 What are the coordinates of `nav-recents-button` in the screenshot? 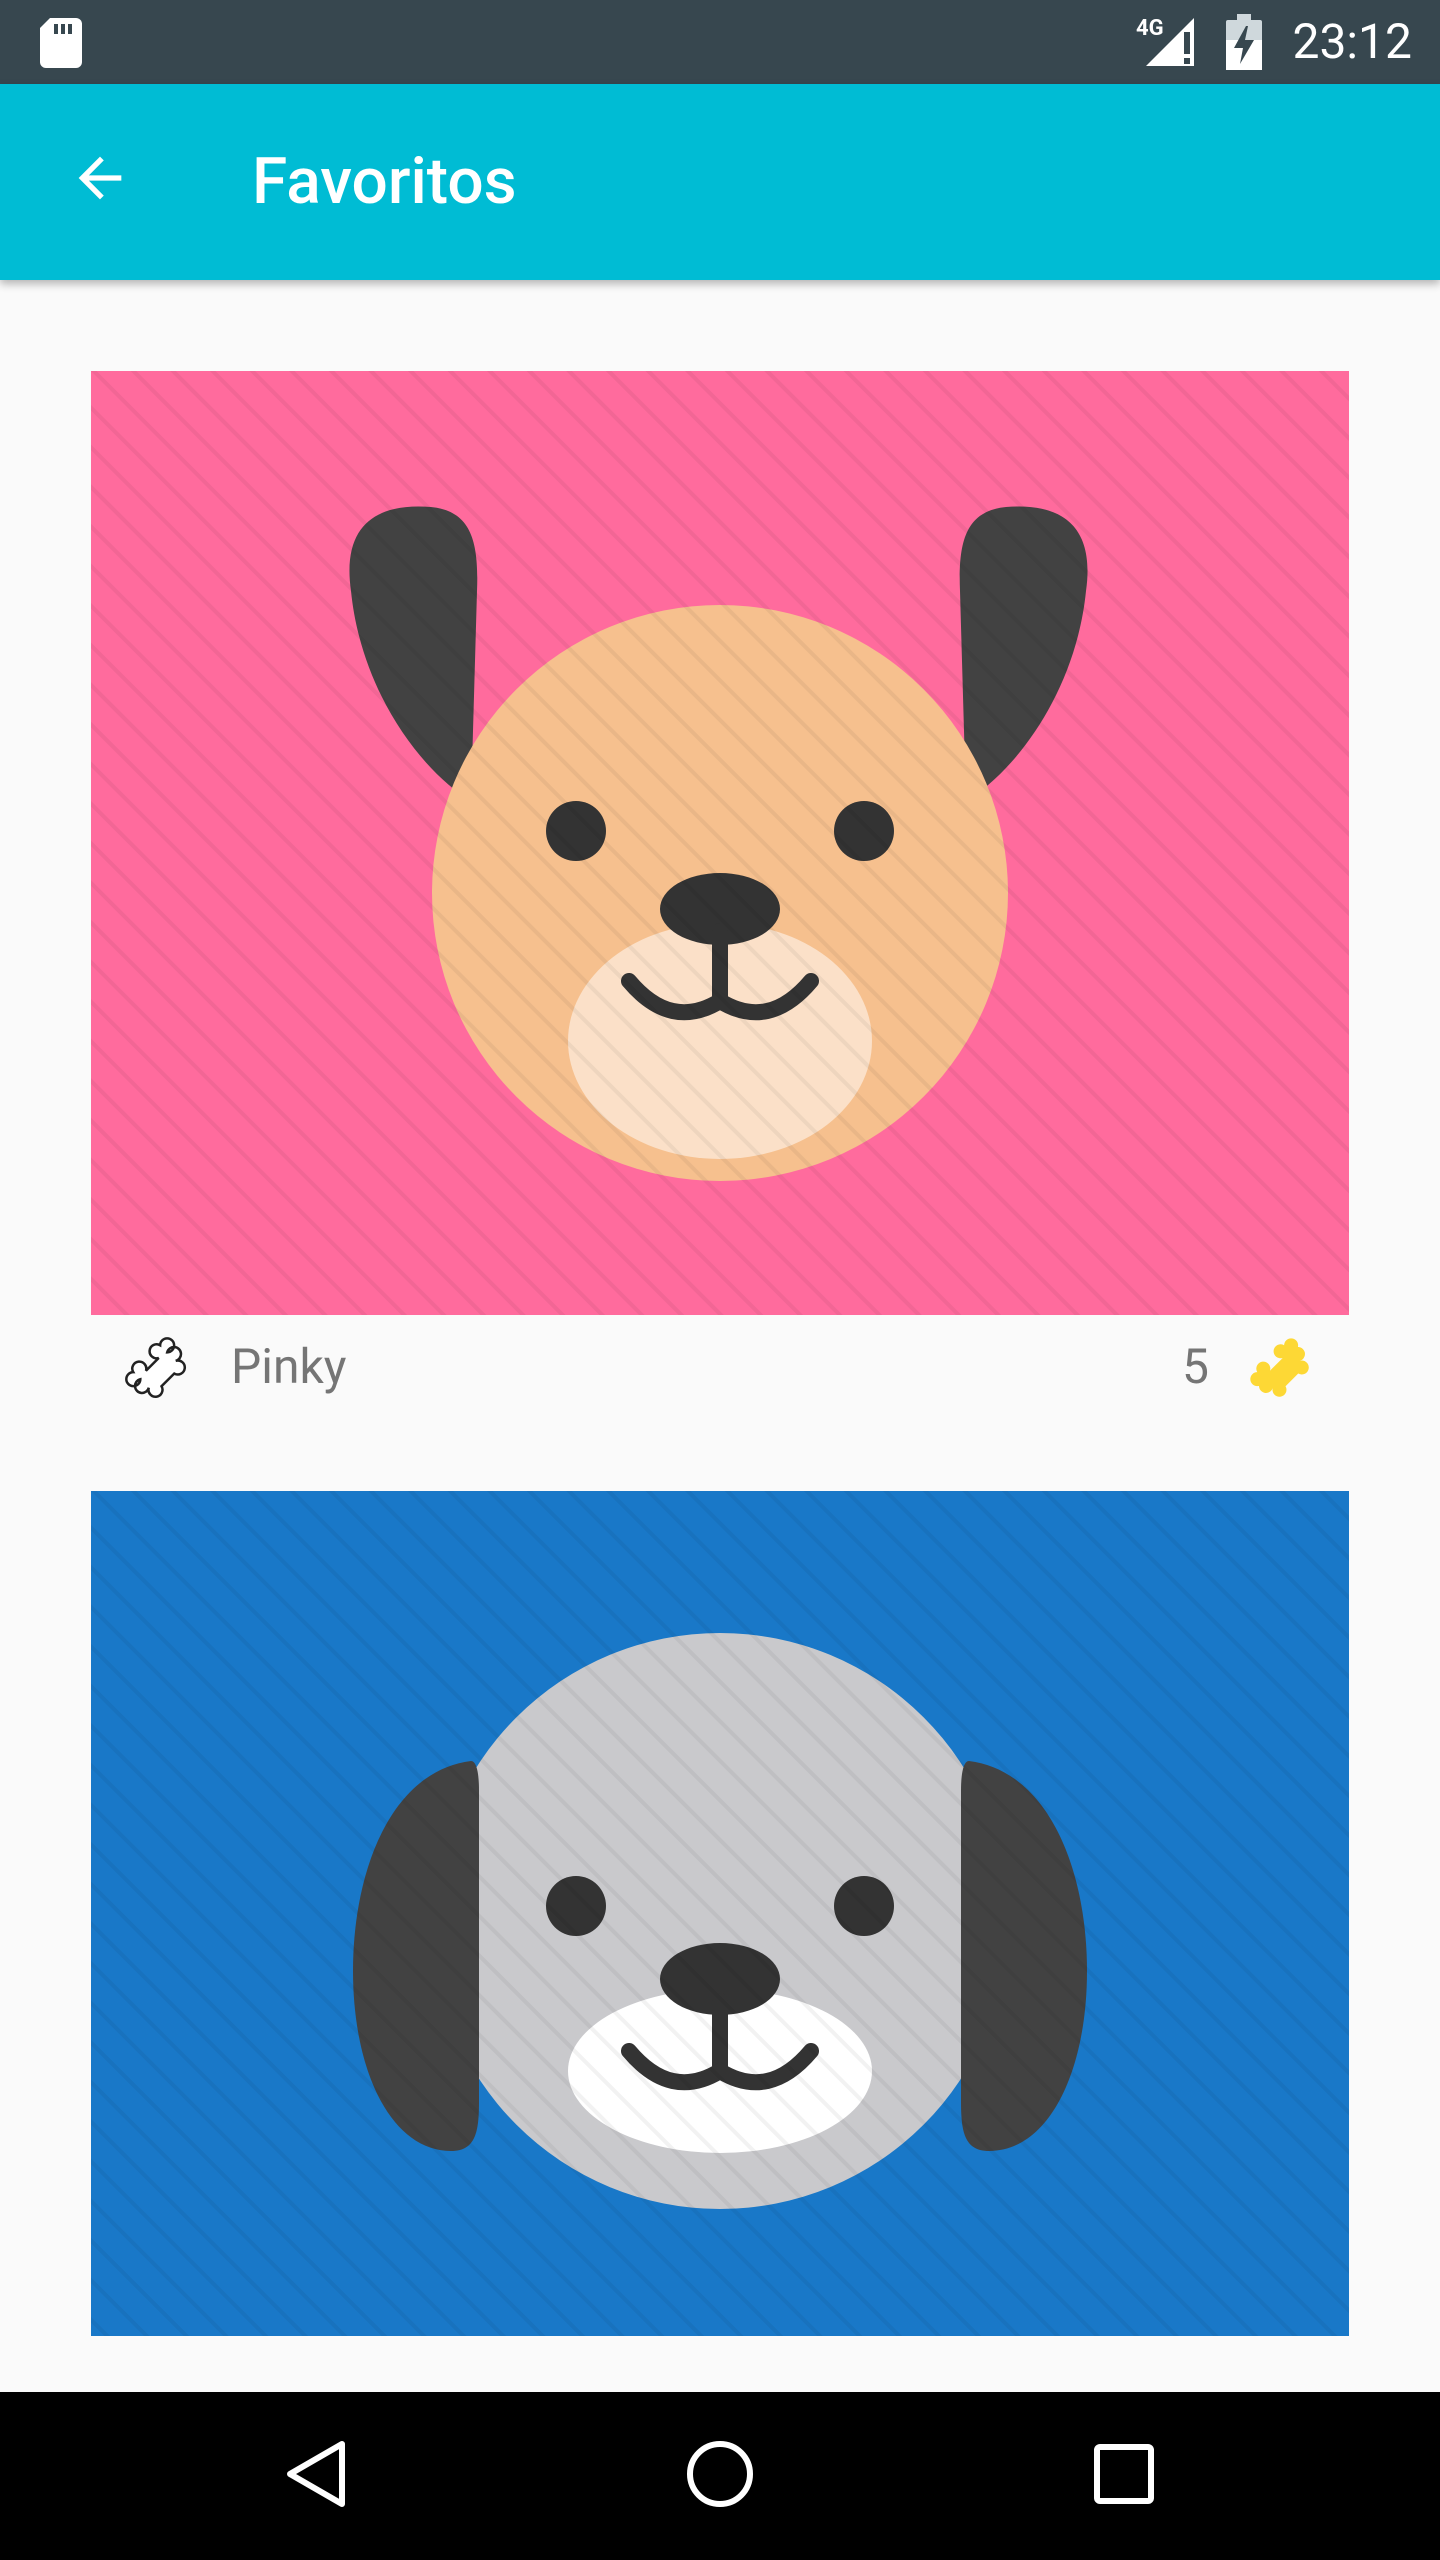 It's located at (1124, 2476).